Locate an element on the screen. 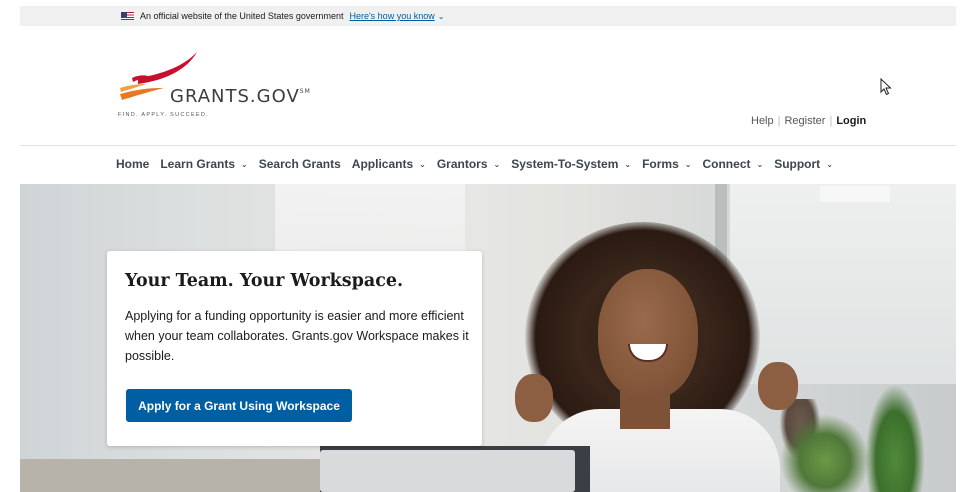 This screenshot has height=492, width=961. nav-item-label: Support is located at coordinates (797, 164).